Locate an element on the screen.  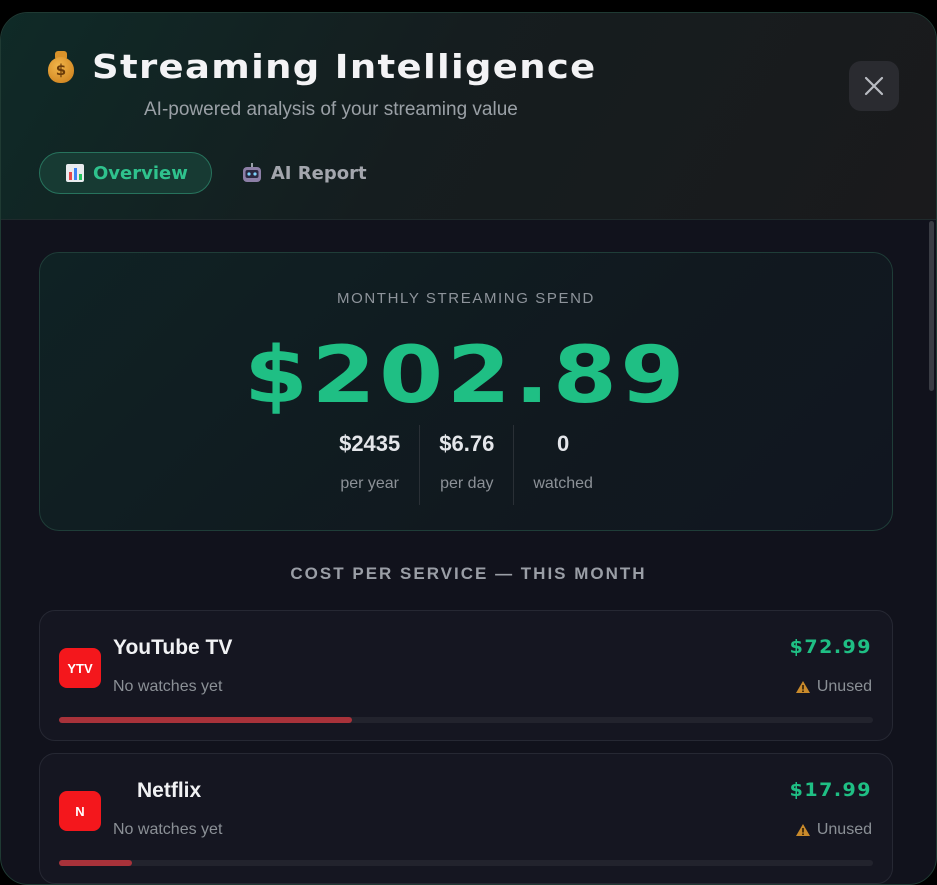
stat-per-year: $2435 per year is located at coordinates (369, 465).